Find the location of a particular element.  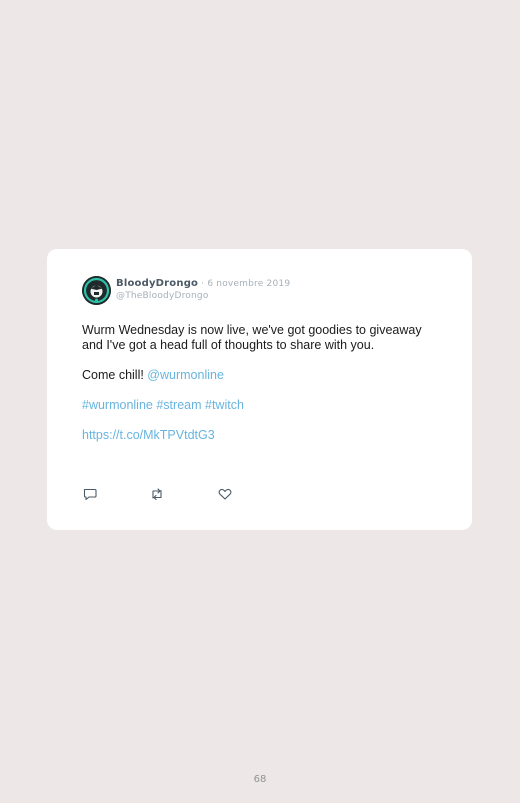

hashtag-link: #wurmonline is located at coordinates (117, 405).